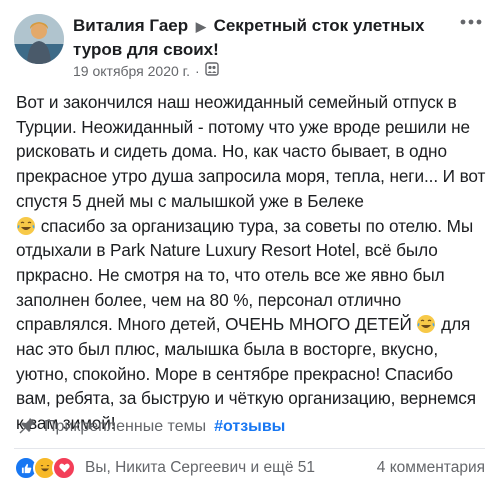  I want to click on reaction-icons, so click(45, 468).